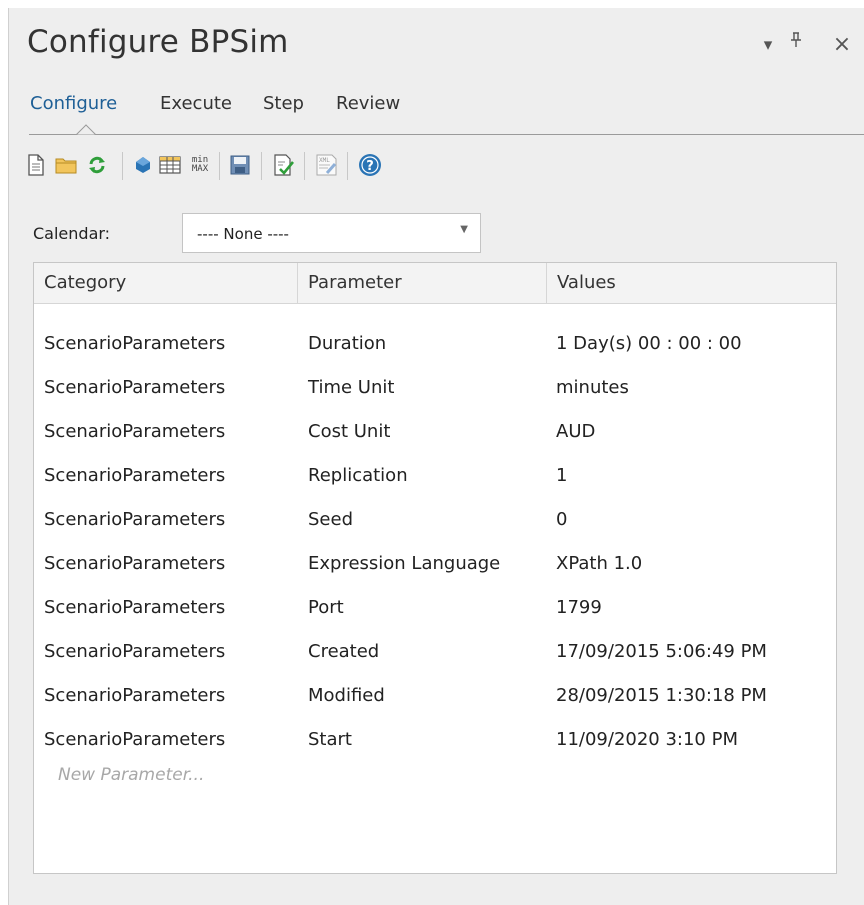 The height and width of the screenshot is (905, 864). I want to click on column-header-category: Category, so click(165, 283).